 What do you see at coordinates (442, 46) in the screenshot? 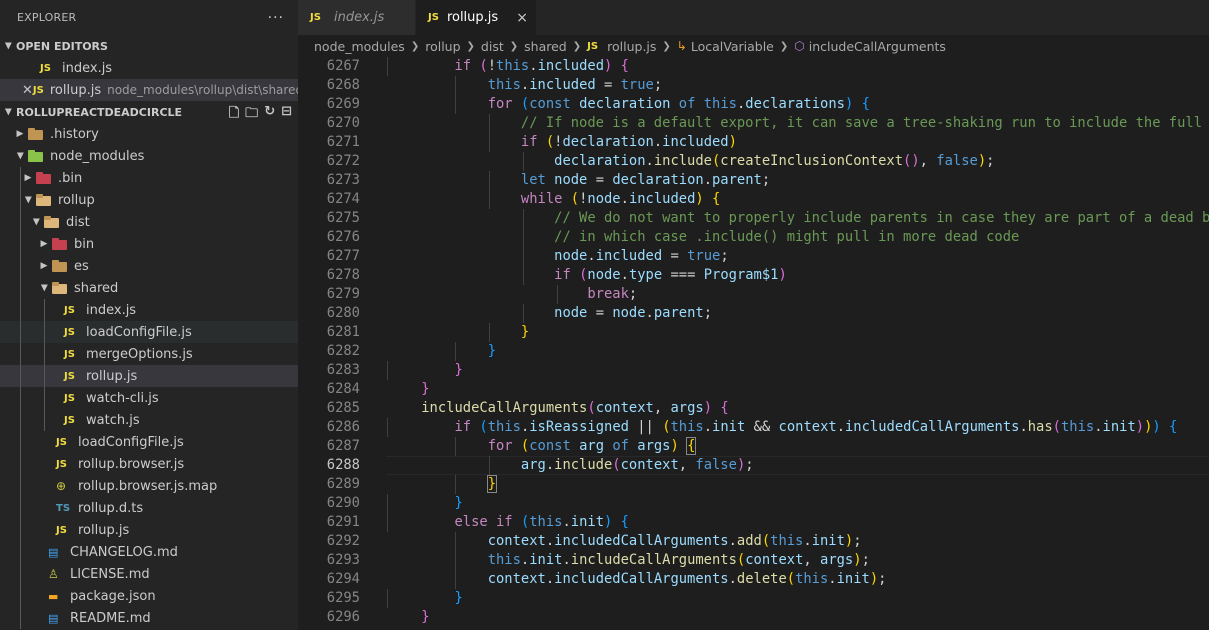
I see `breadcrumb-item: rollup` at bounding box center [442, 46].